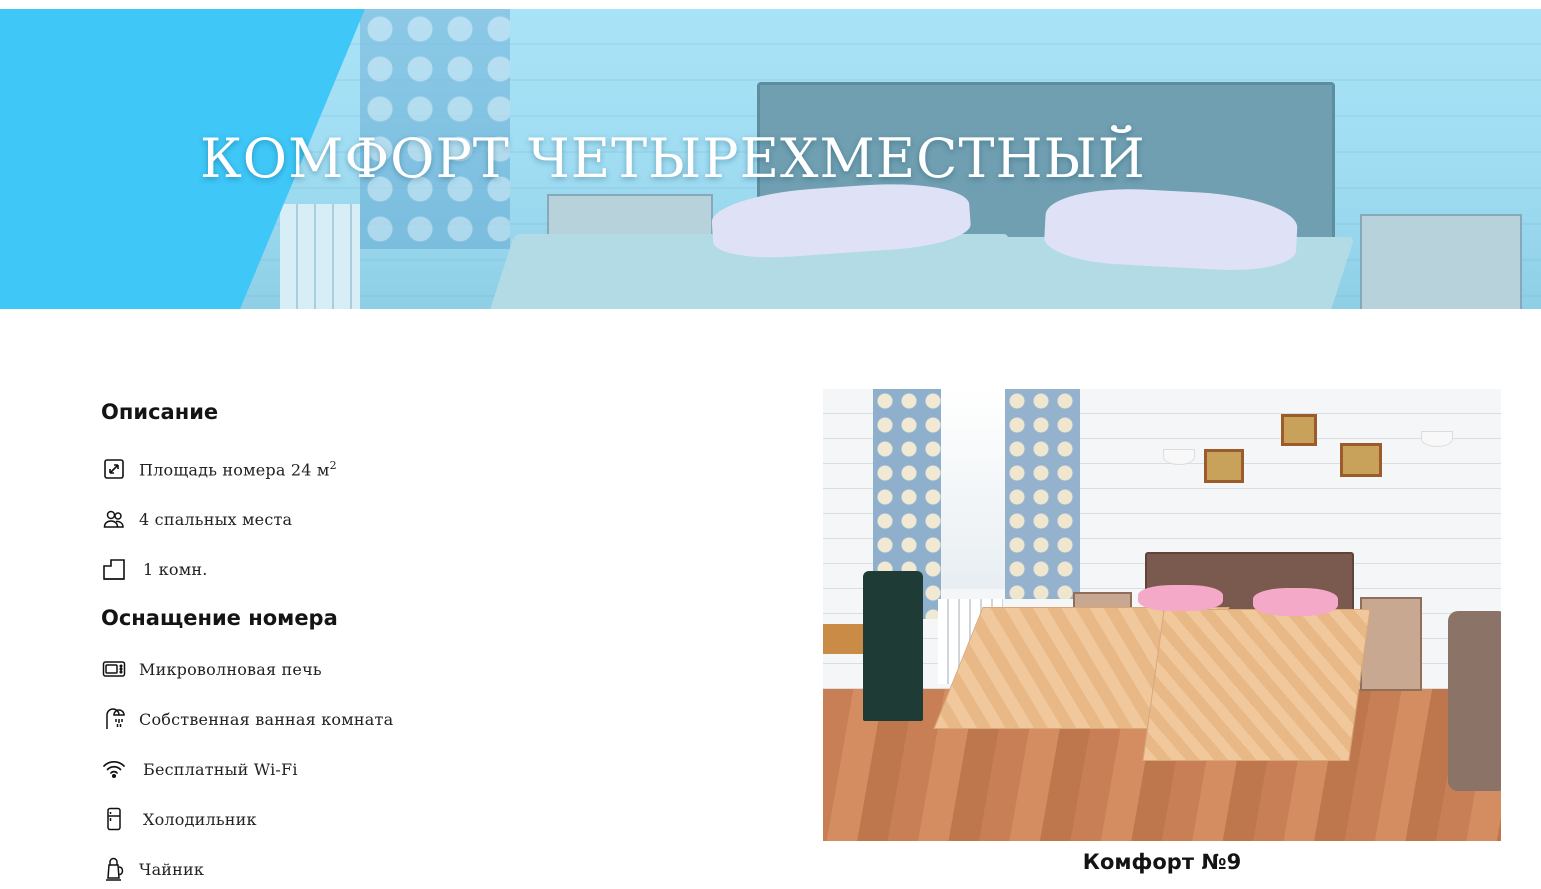 The width and height of the screenshot is (1541, 889). What do you see at coordinates (1179, 457) in the screenshot?
I see `photo-lamp-left` at bounding box center [1179, 457].